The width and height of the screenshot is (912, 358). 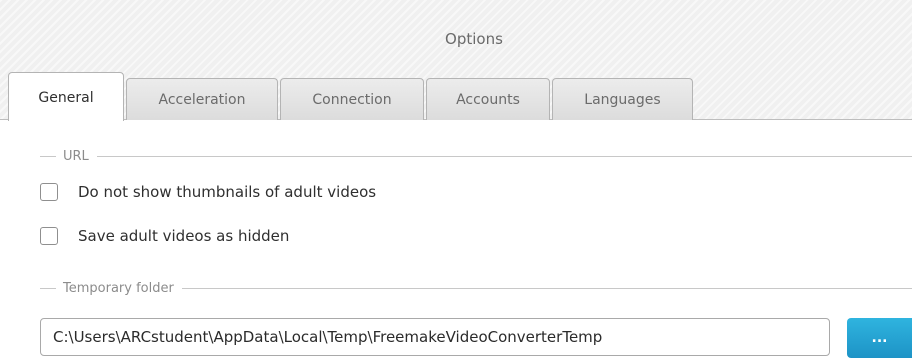 What do you see at coordinates (352, 99) in the screenshot?
I see `tab-connection: Connection` at bounding box center [352, 99].